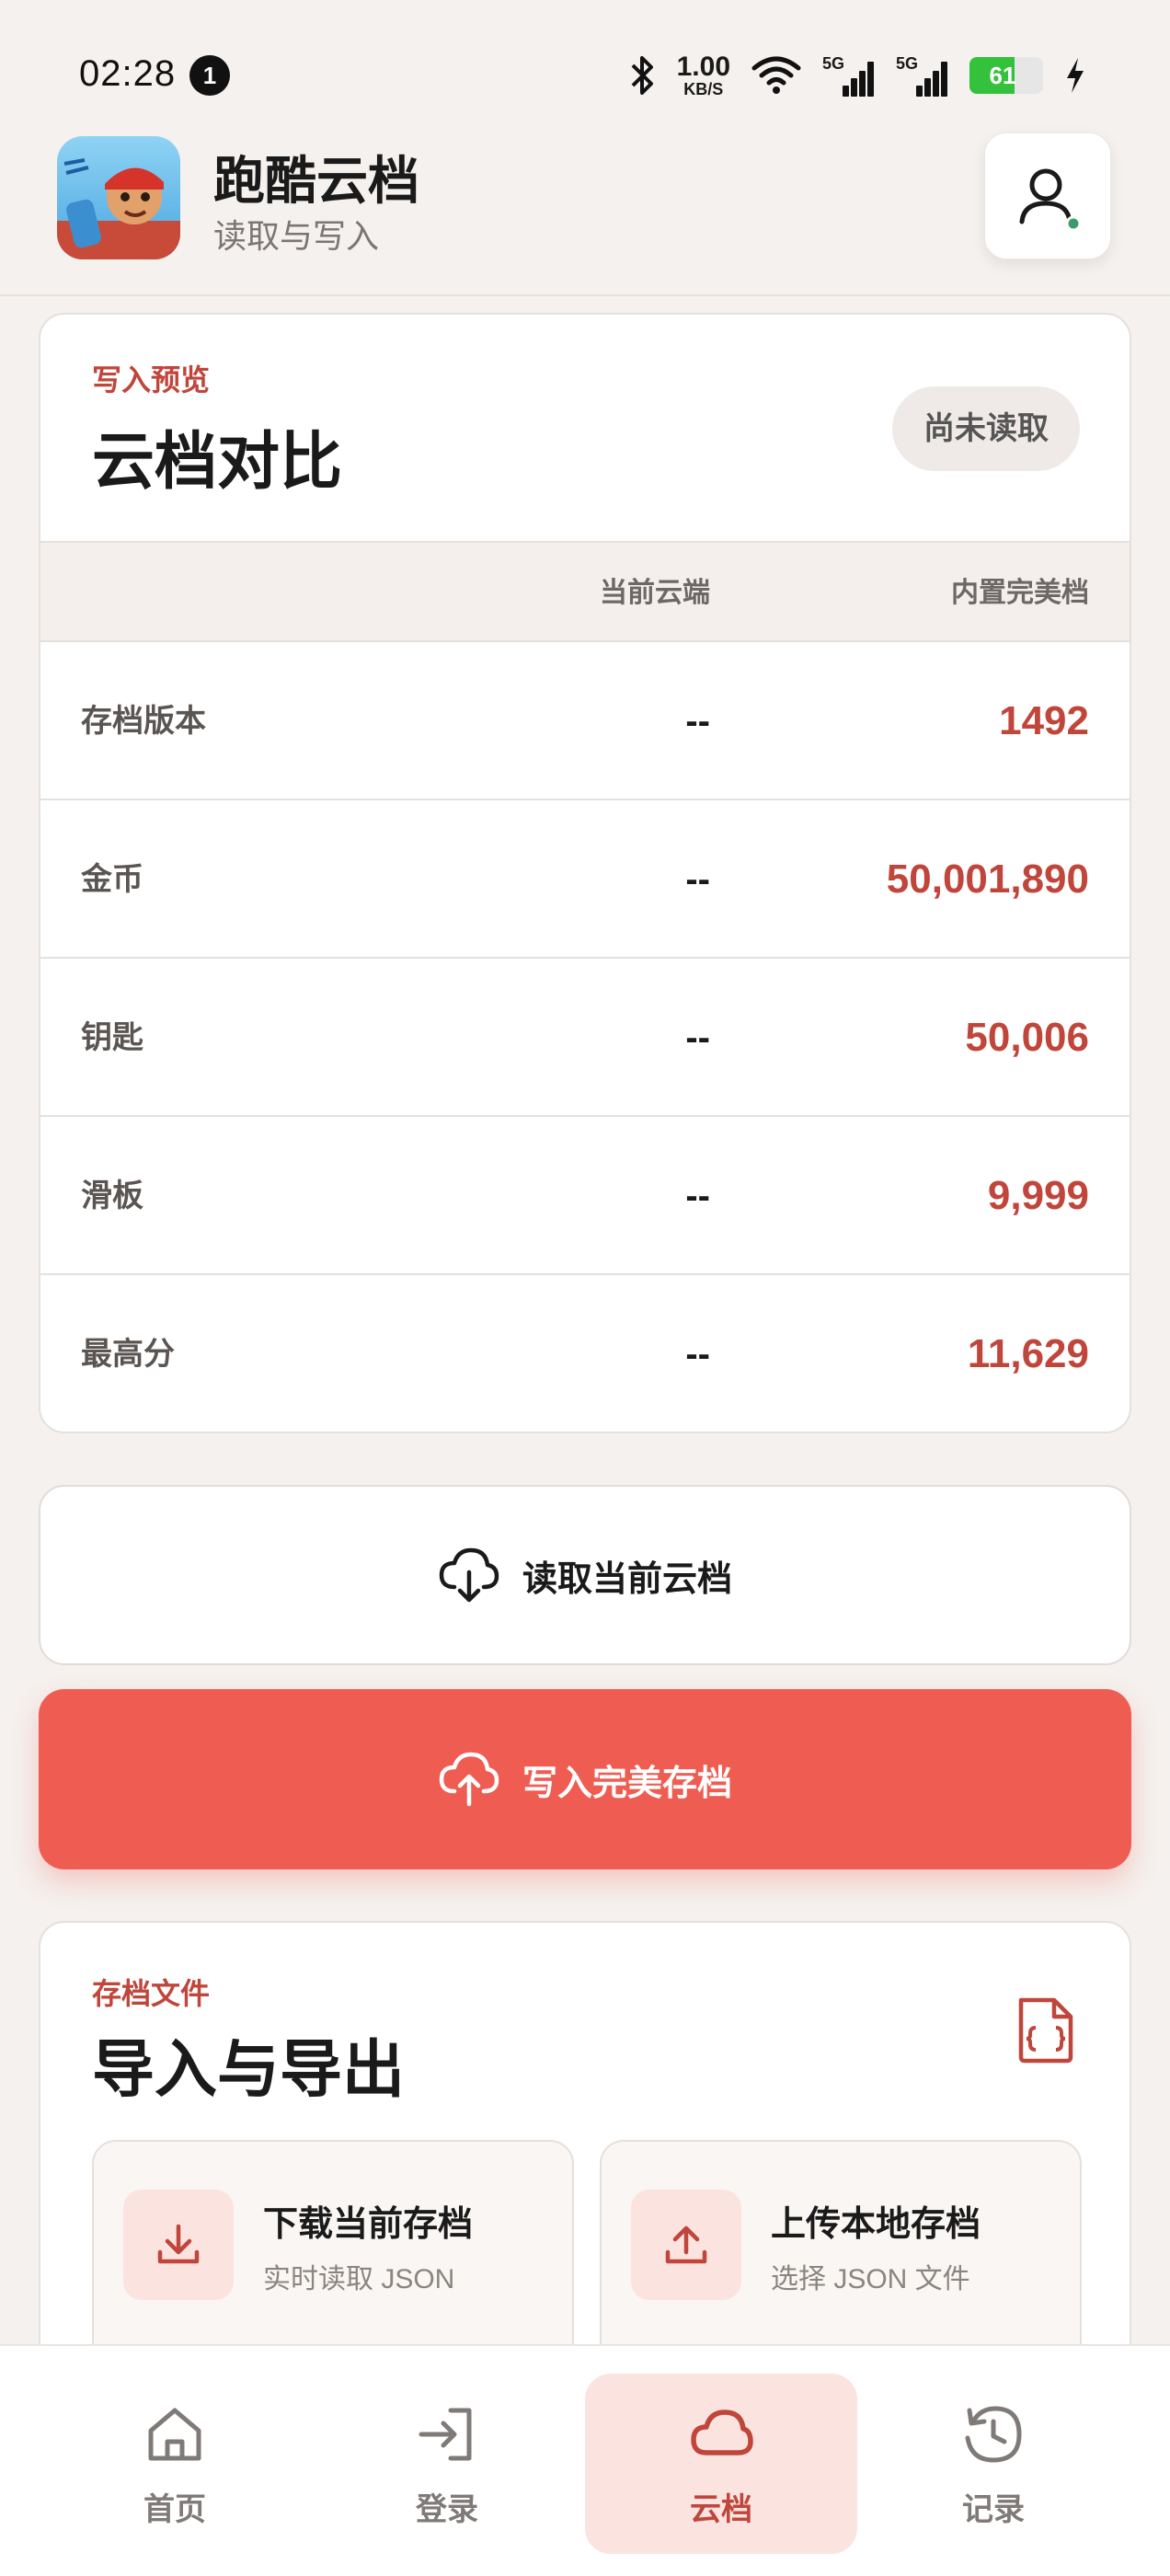 The height and width of the screenshot is (2576, 1170). Describe the element at coordinates (112, 1196) in the screenshot. I see `row-label: 滑板` at that location.